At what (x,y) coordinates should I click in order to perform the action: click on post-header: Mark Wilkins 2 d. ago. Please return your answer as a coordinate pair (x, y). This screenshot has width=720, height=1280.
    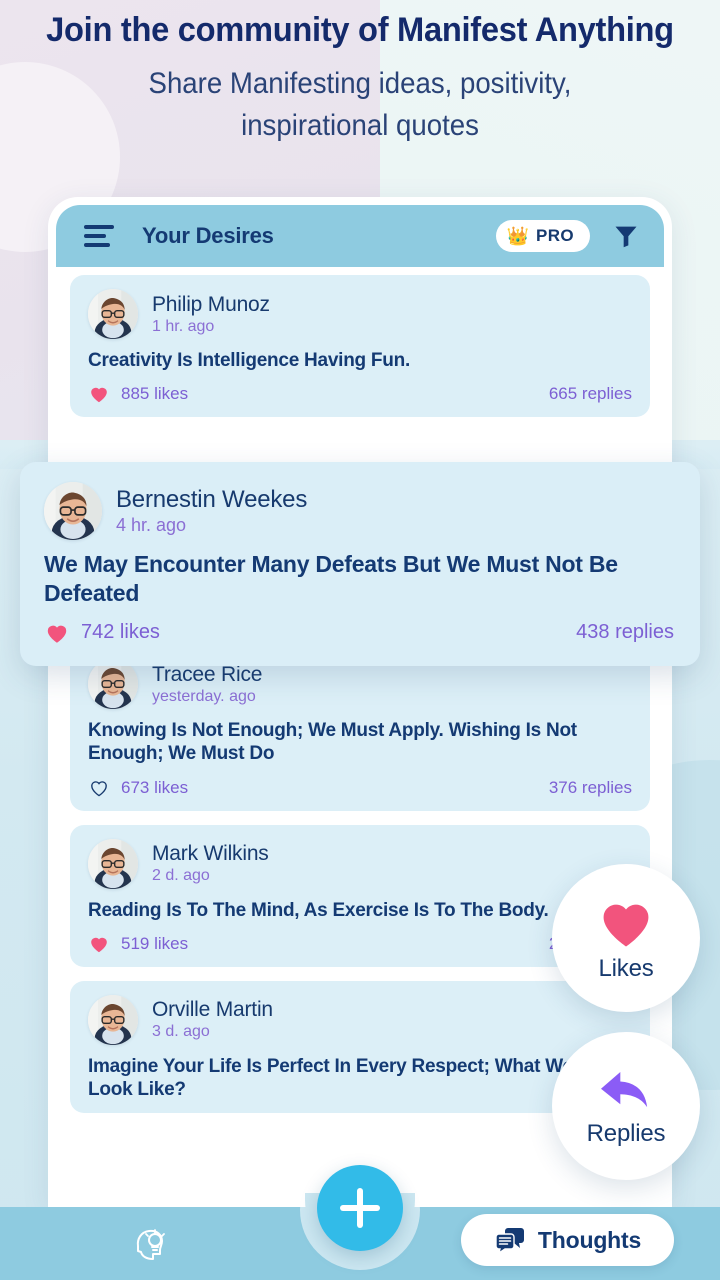
    Looking at the image, I should click on (360, 863).